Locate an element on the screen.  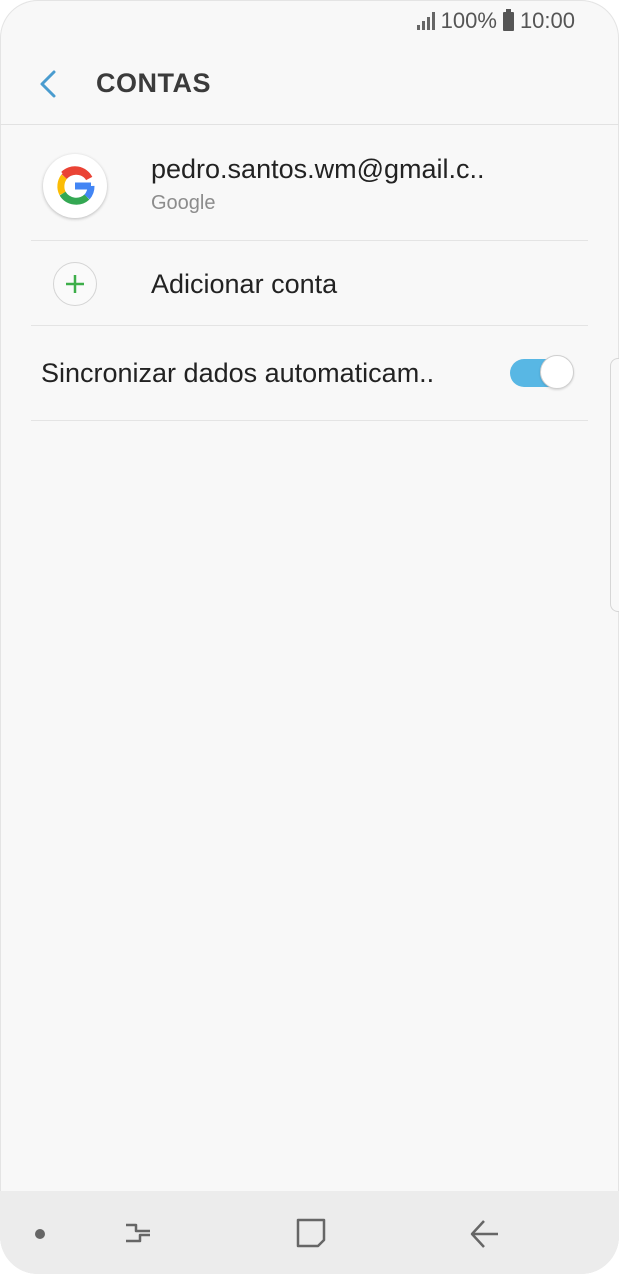
signal-icon is located at coordinates (425, 21).